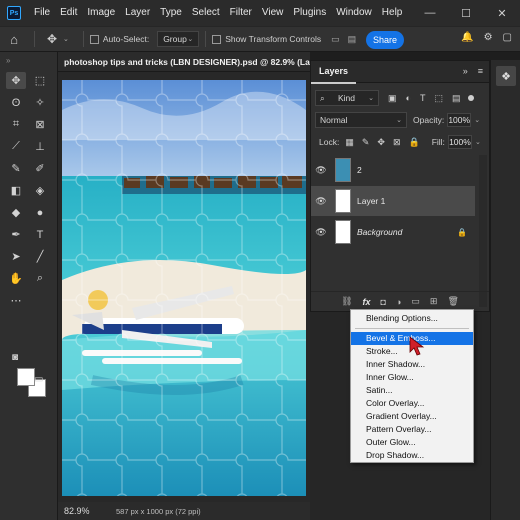 The height and width of the screenshot is (520, 520). What do you see at coordinates (101, 13) in the screenshot?
I see `menu-image: Image` at bounding box center [101, 13].